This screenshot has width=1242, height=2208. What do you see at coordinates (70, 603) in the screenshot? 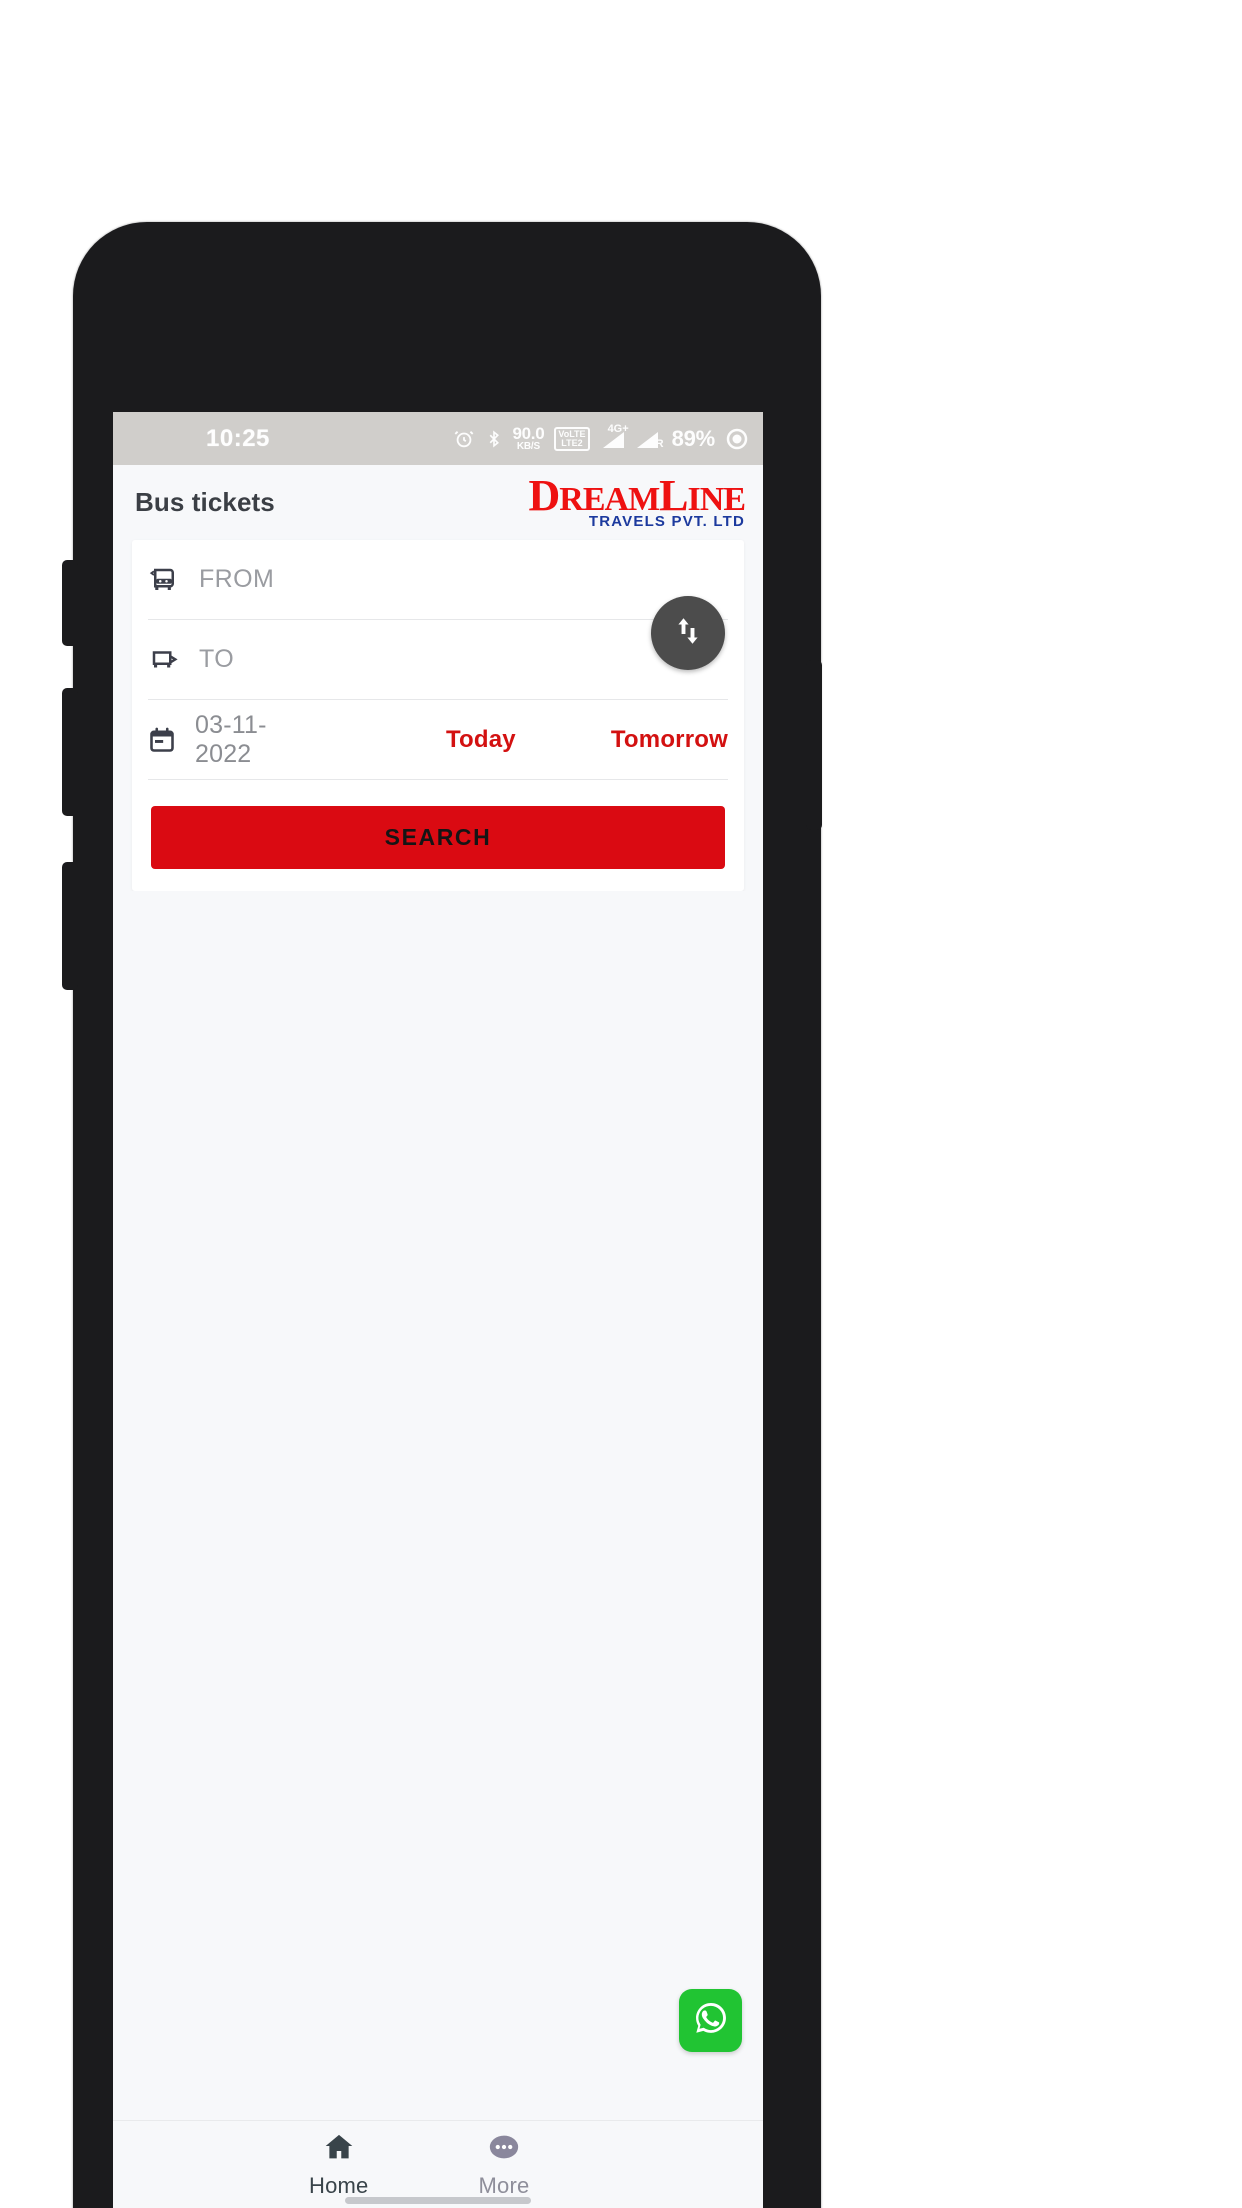
I see `phone-button-silent` at bounding box center [70, 603].